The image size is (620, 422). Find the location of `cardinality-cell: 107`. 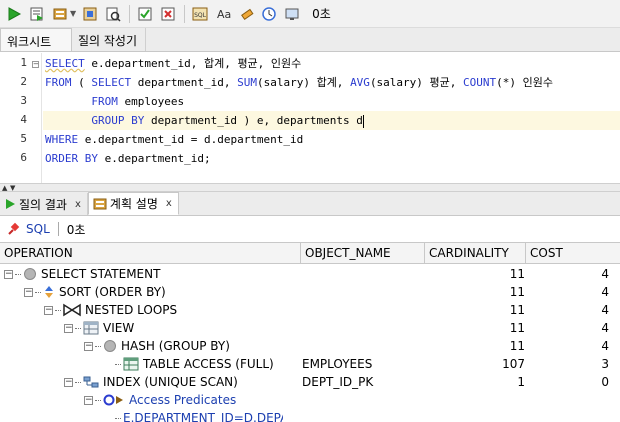

cardinality-cell: 107 is located at coordinates (513, 364).